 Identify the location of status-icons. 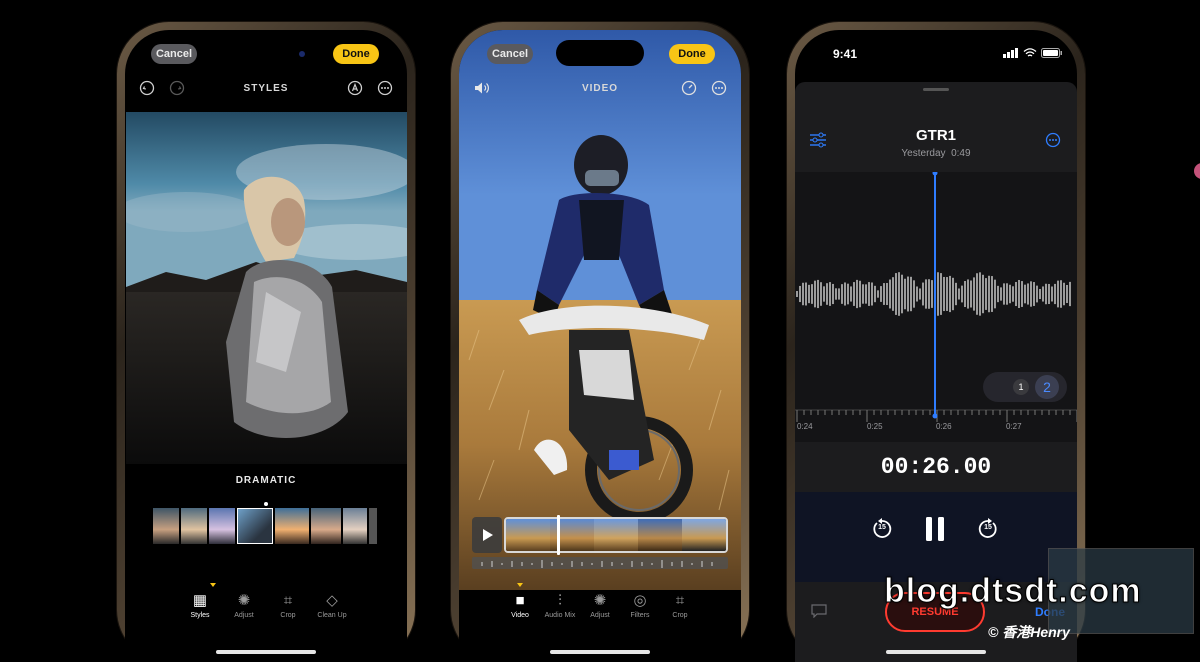
(1033, 53).